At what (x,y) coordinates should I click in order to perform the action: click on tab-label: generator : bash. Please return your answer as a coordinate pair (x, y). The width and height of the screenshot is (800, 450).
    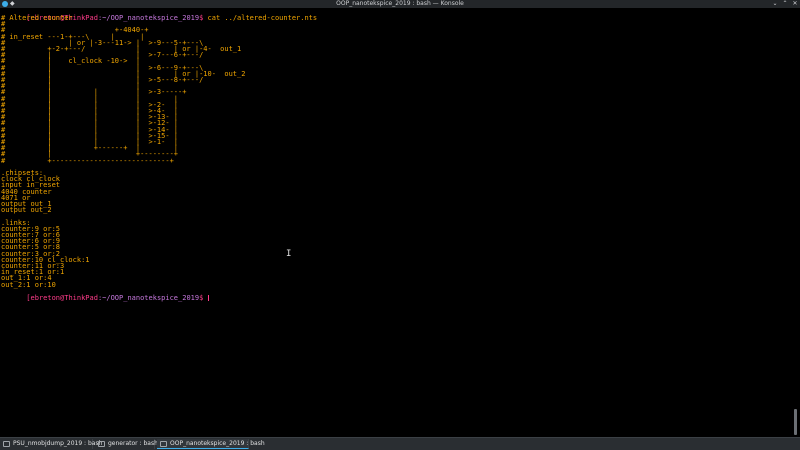
    Looking at the image, I should click on (133, 443).